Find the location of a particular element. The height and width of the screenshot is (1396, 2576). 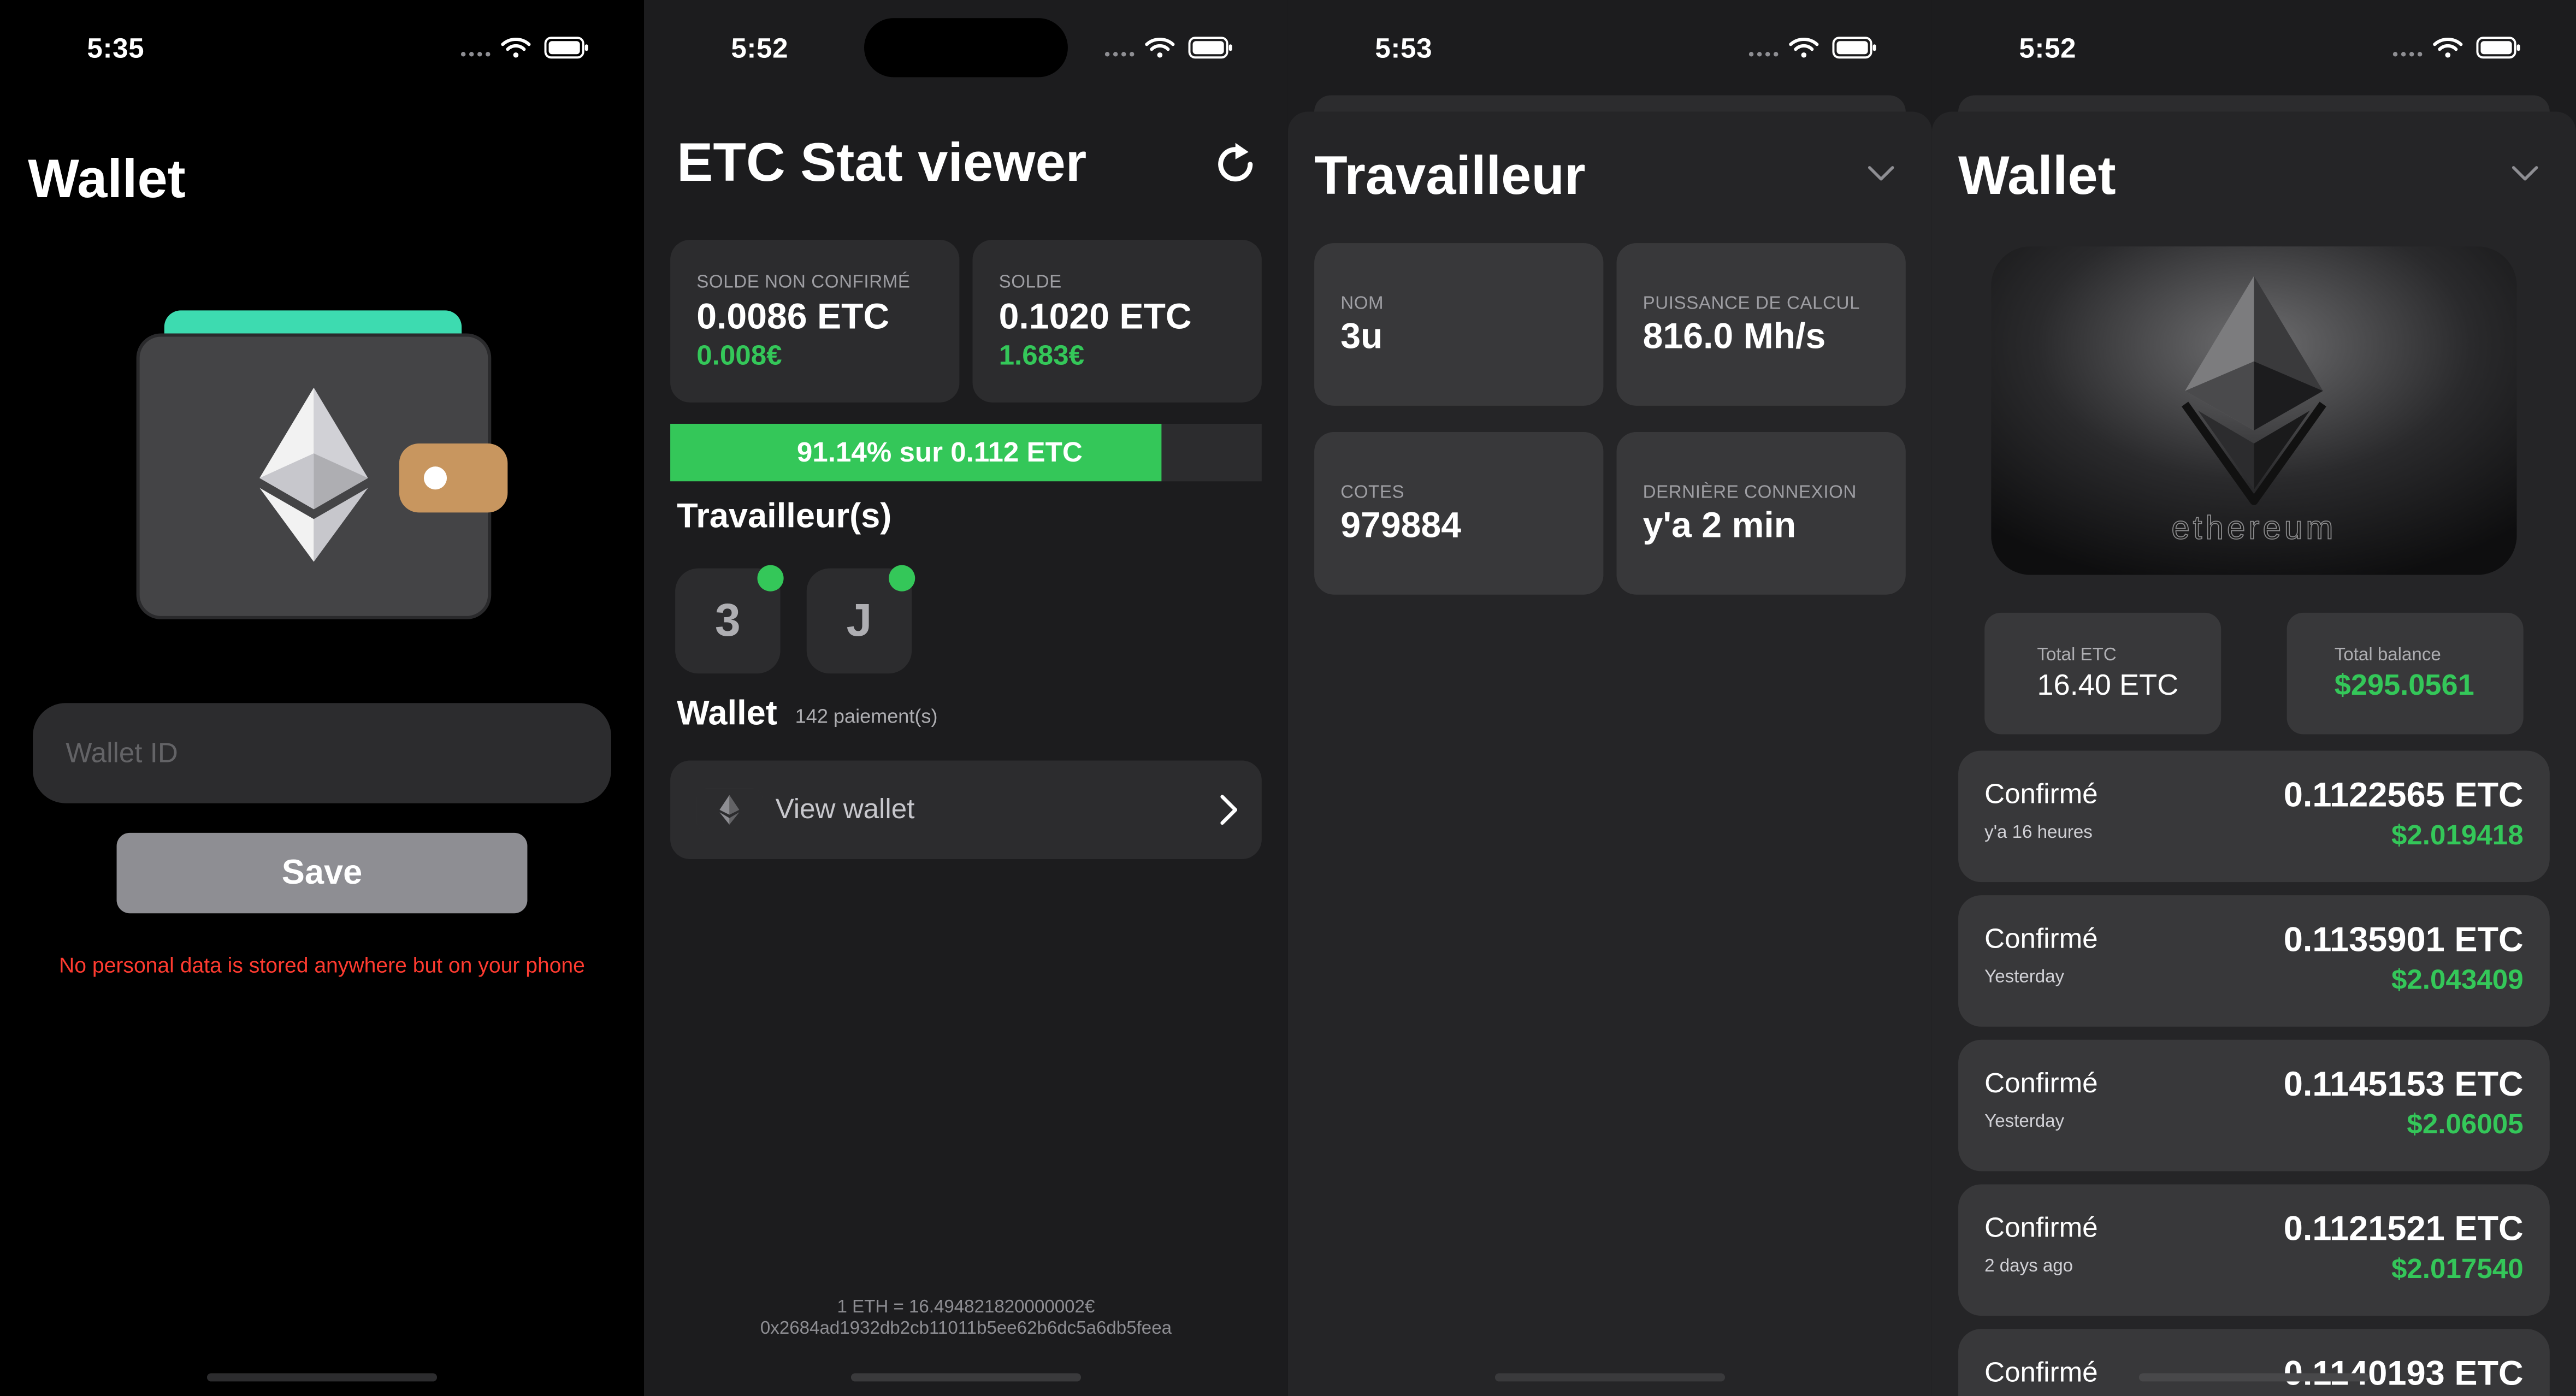

total-balance-card: Total balance $295.0561 is located at coordinates (2405, 673).